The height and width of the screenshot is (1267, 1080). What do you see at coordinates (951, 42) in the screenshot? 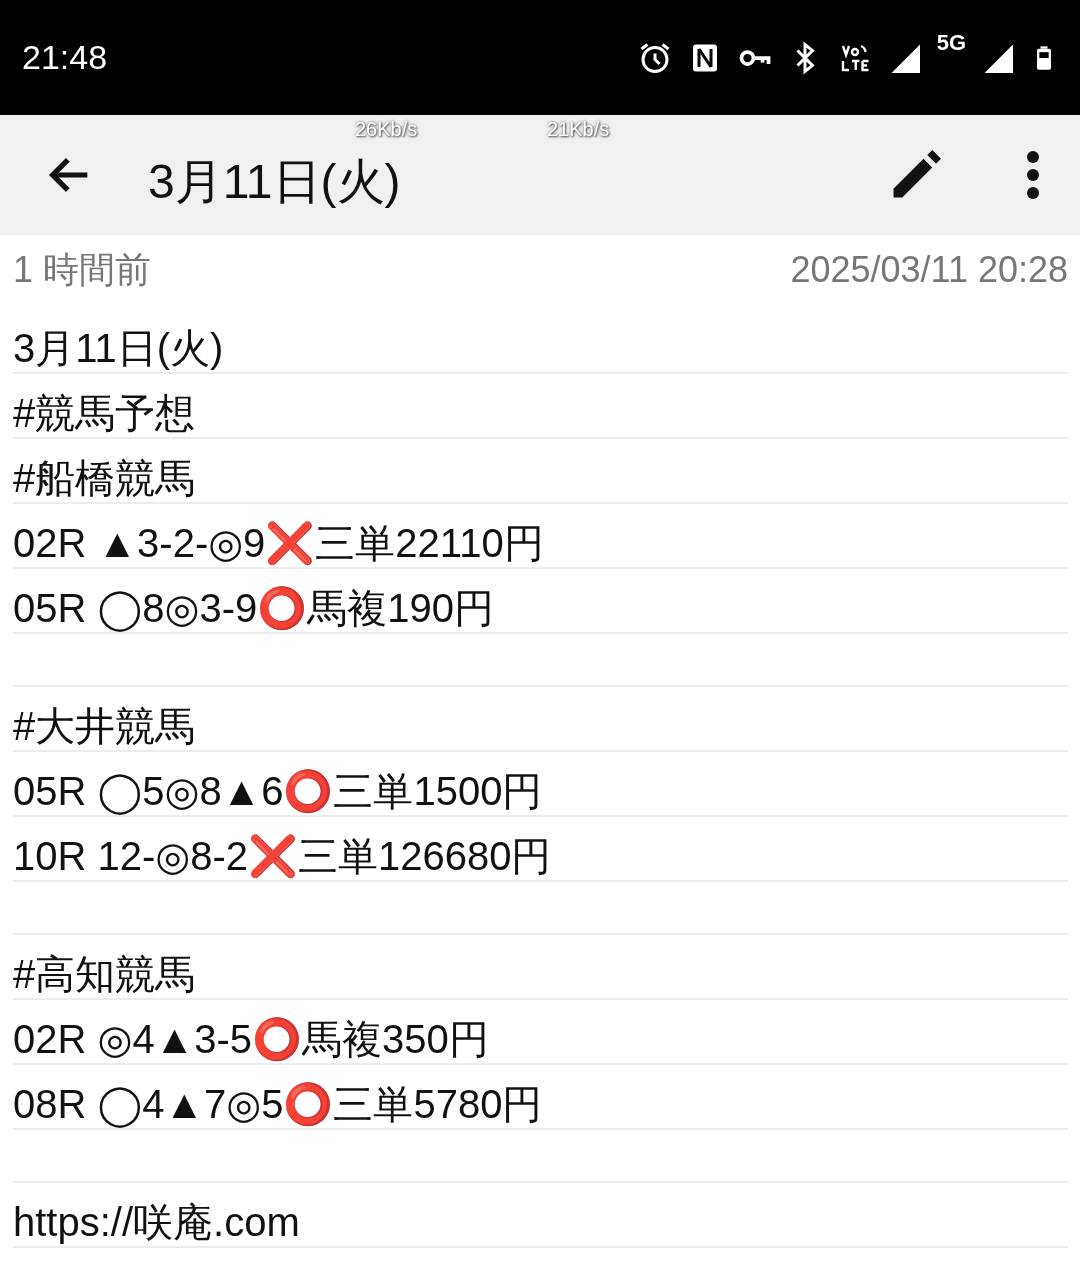
I see `network-type-label: 5G` at bounding box center [951, 42].